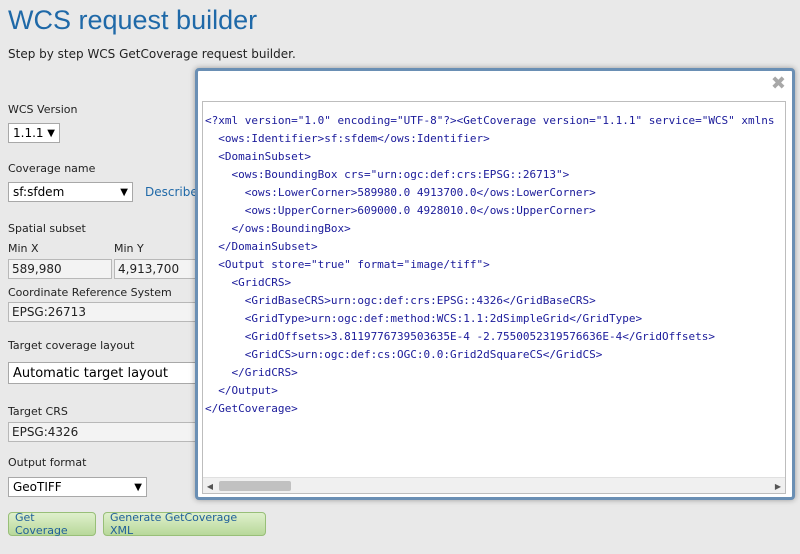  What do you see at coordinates (37, 487) in the screenshot?
I see `output-format-value: GeoTIFF` at bounding box center [37, 487].